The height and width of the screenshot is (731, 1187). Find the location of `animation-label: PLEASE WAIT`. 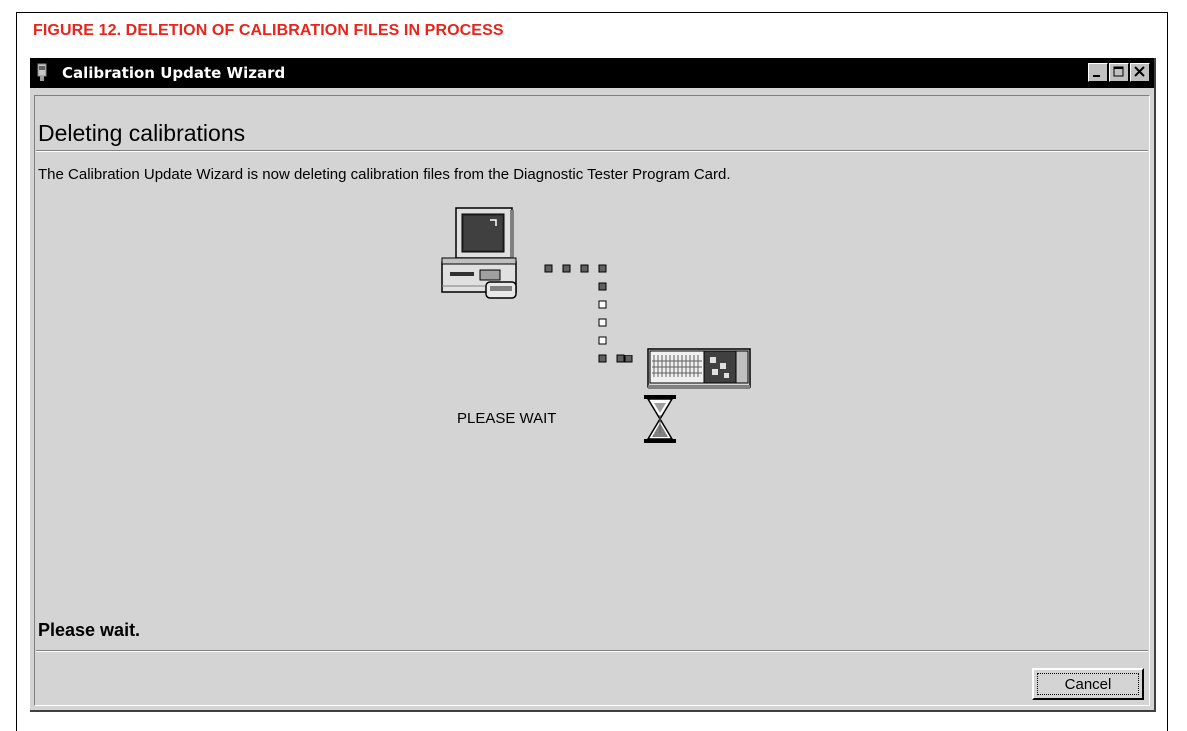

animation-label: PLEASE WAIT is located at coordinates (507, 418).